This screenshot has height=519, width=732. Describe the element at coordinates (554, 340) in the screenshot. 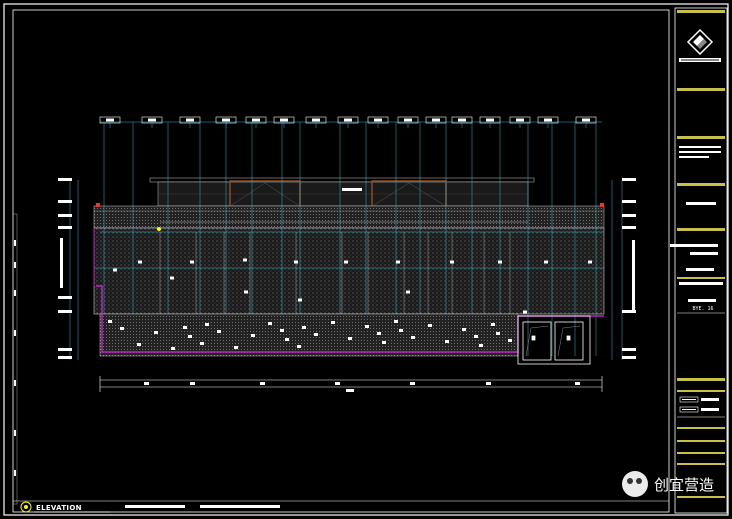

I see `cabinet-doors` at that location.